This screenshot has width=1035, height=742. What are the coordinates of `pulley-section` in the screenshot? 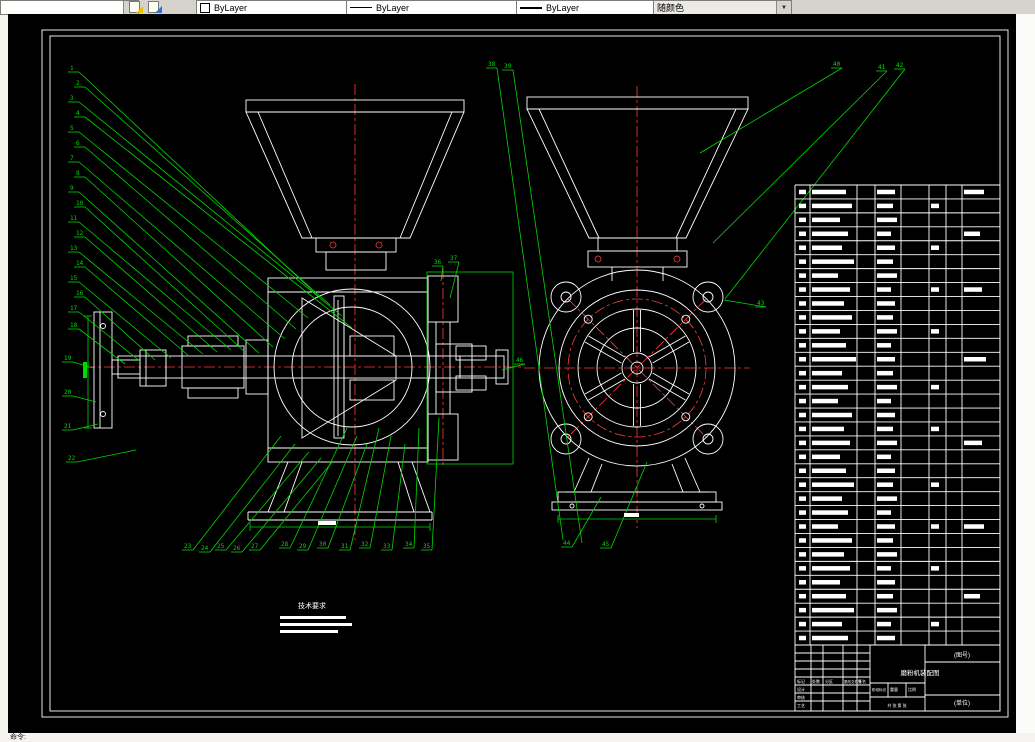 It's located at (470, 368).